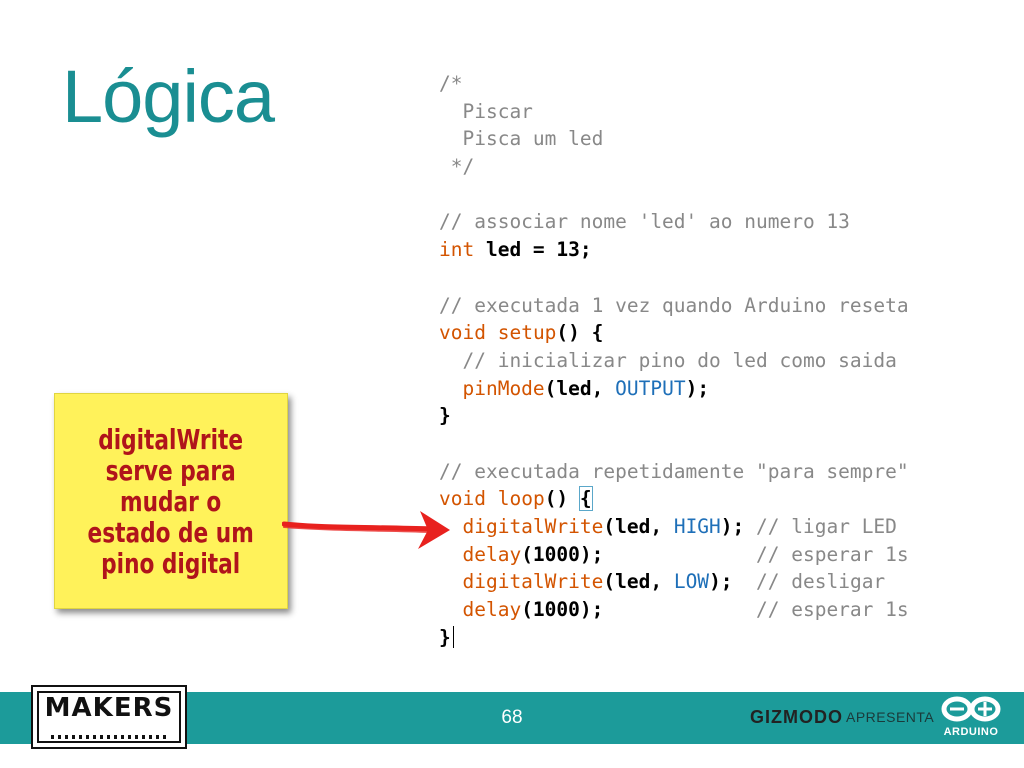  Describe the element at coordinates (457, 250) in the screenshot. I see `code-token: int` at that location.